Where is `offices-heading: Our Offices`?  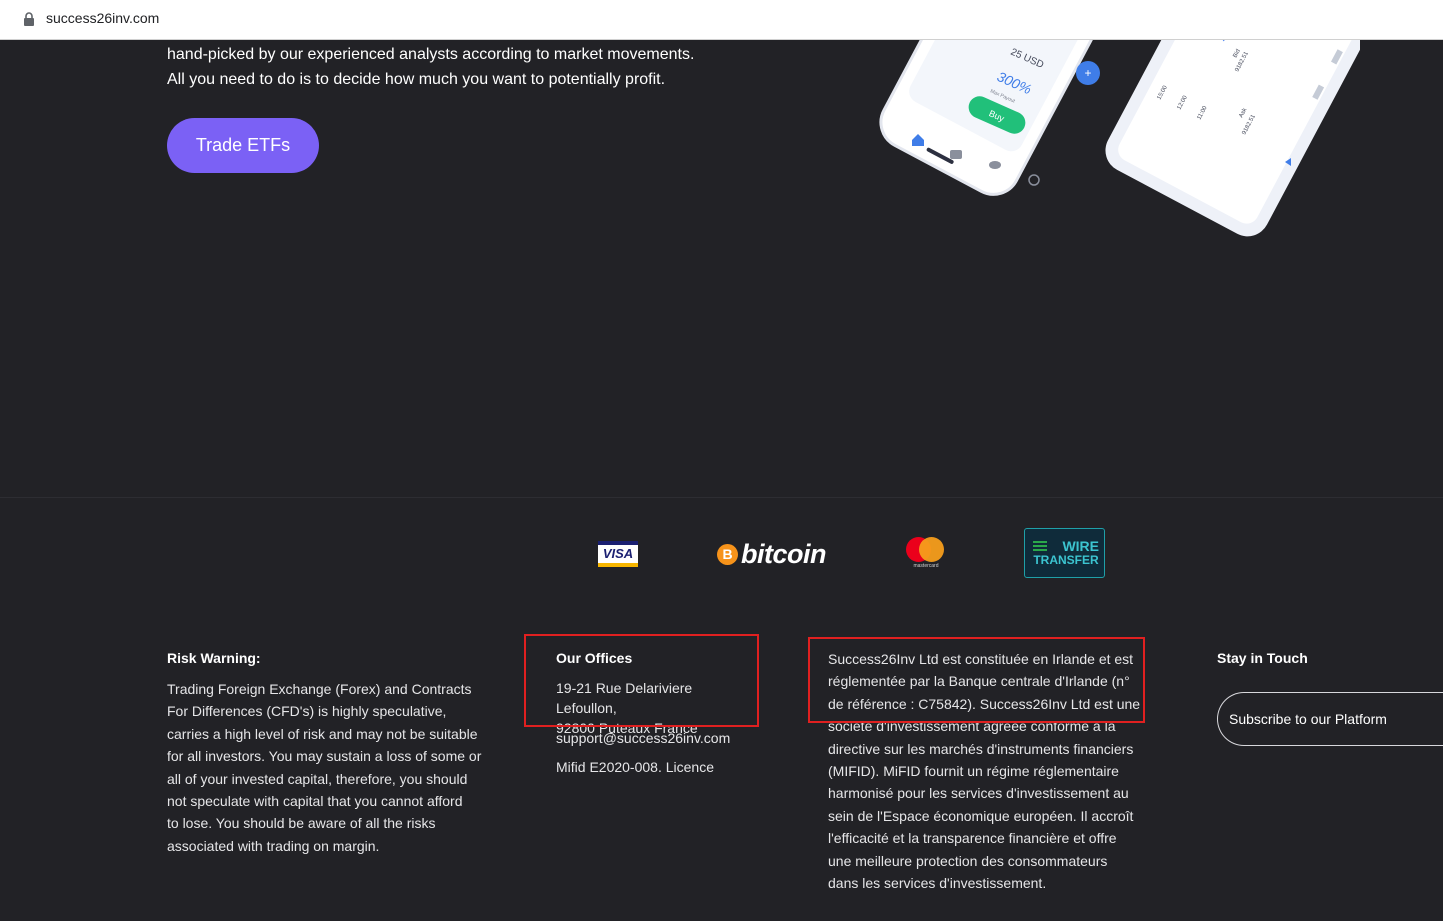 offices-heading: Our Offices is located at coordinates (594, 658).